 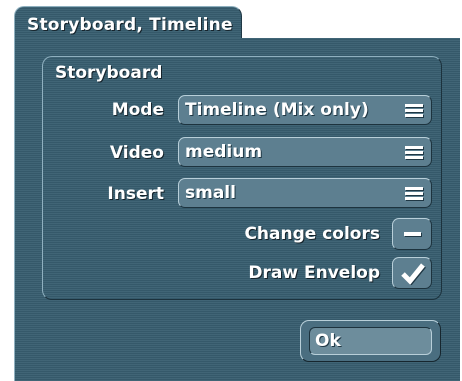 I want to click on mode-label: Mode, so click(x=137, y=110).